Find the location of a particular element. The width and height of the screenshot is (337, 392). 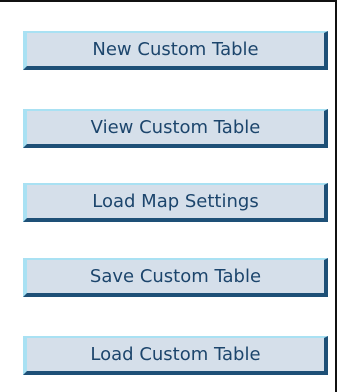

load-custom-table-button: Load Custom Table is located at coordinates (175, 355).